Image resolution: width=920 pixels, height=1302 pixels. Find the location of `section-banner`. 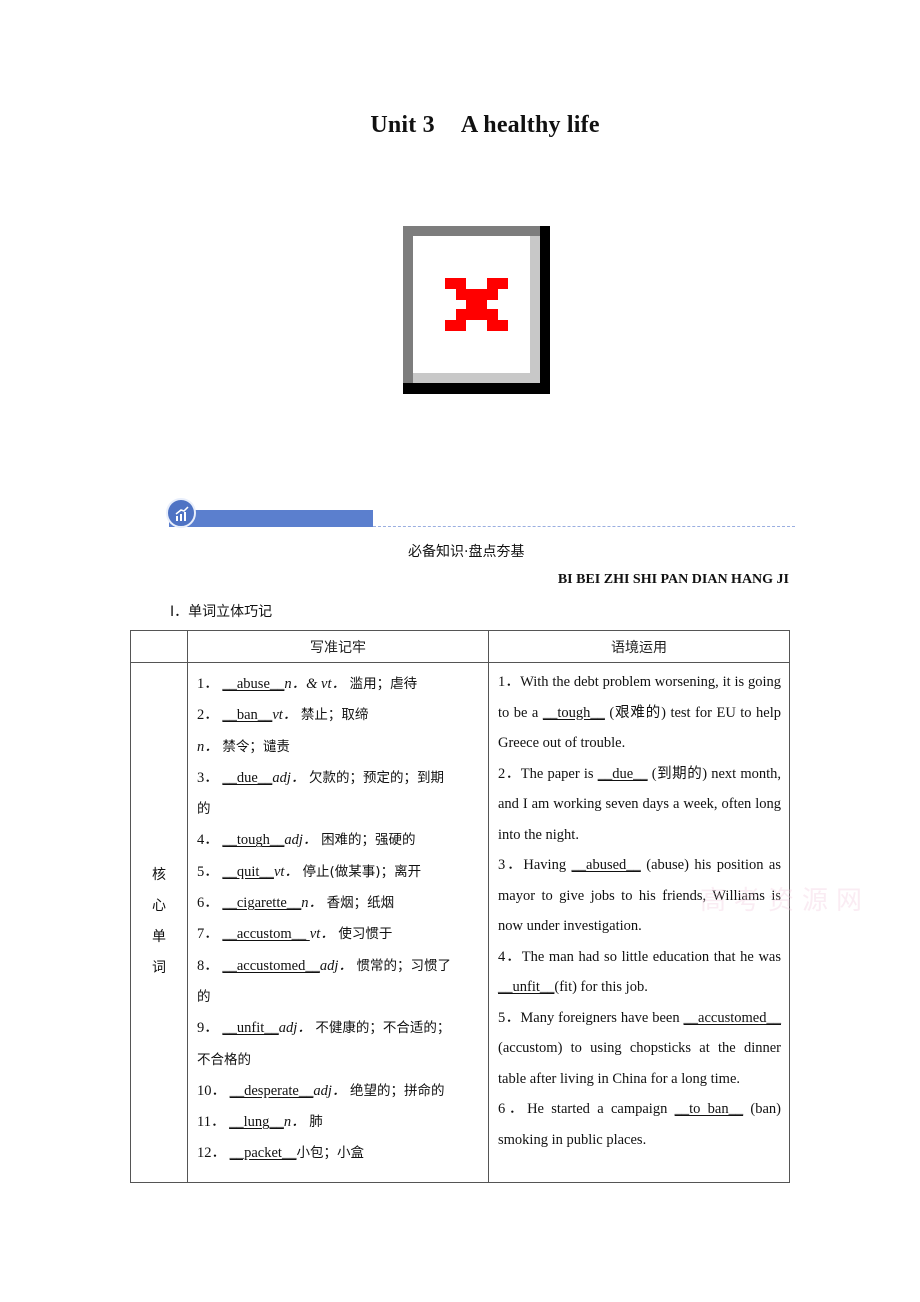

section-banner is located at coordinates (479, 516).